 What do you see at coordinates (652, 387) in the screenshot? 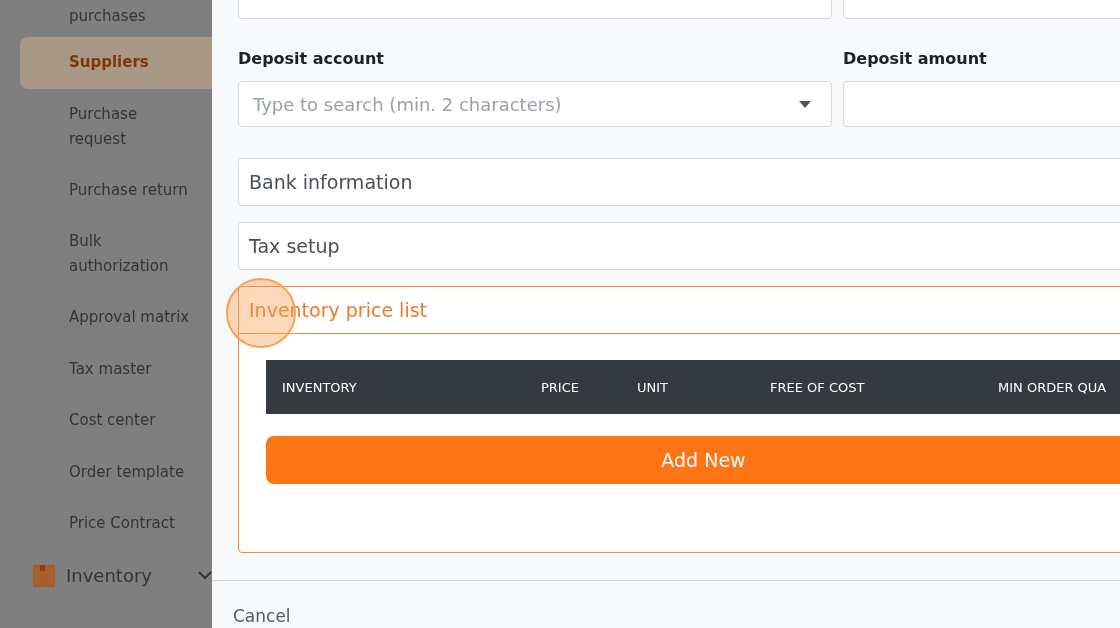
I see `column-header: UNIT` at bounding box center [652, 387].